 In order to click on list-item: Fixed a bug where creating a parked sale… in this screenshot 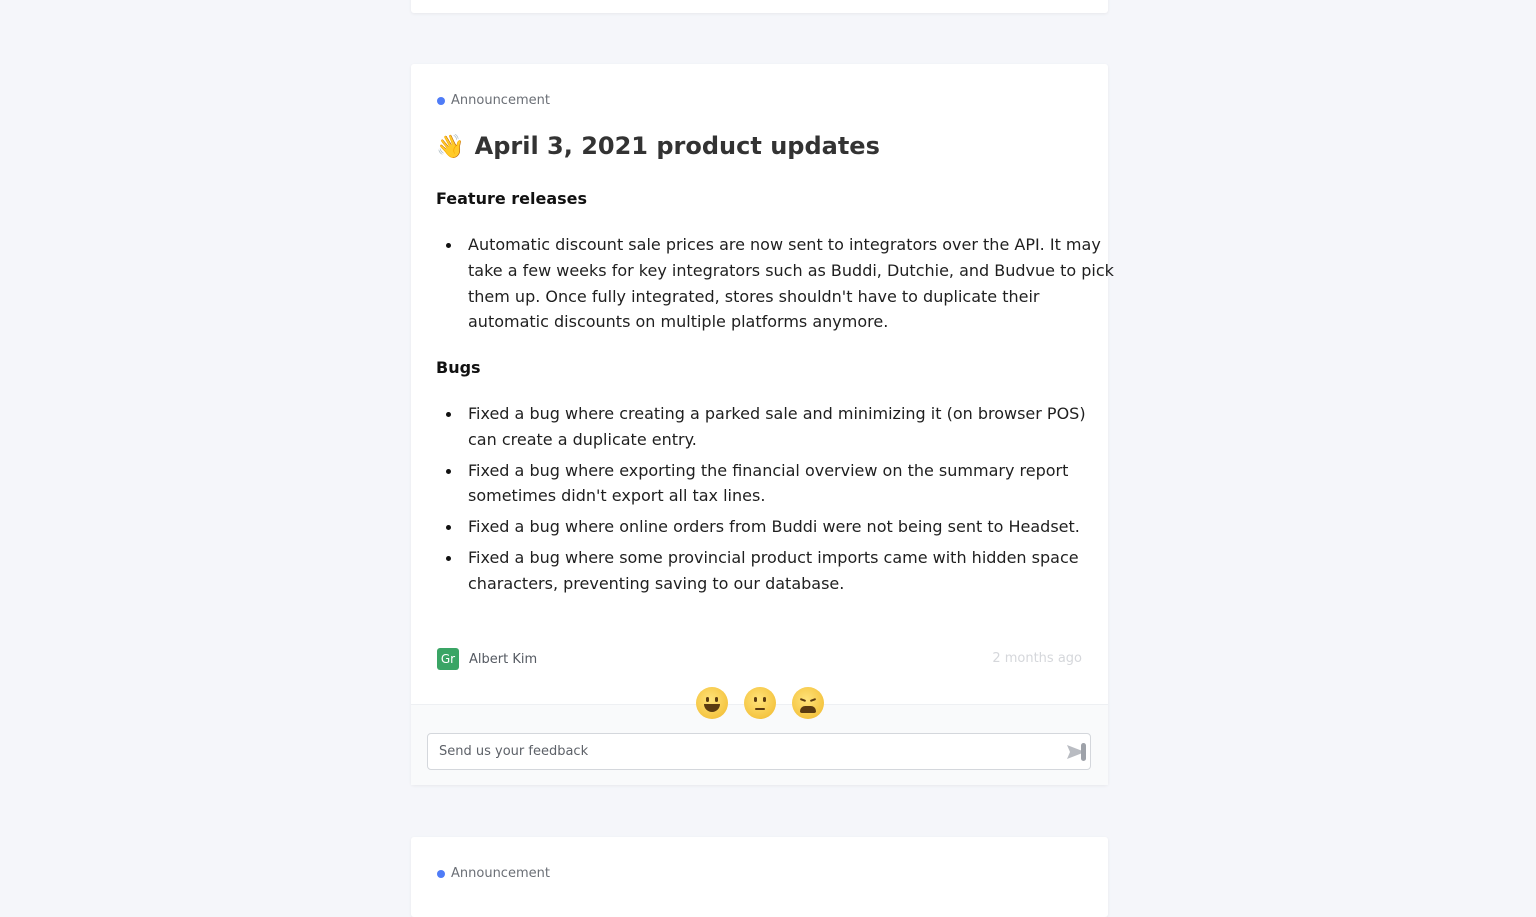, I will do `click(782, 427)`.